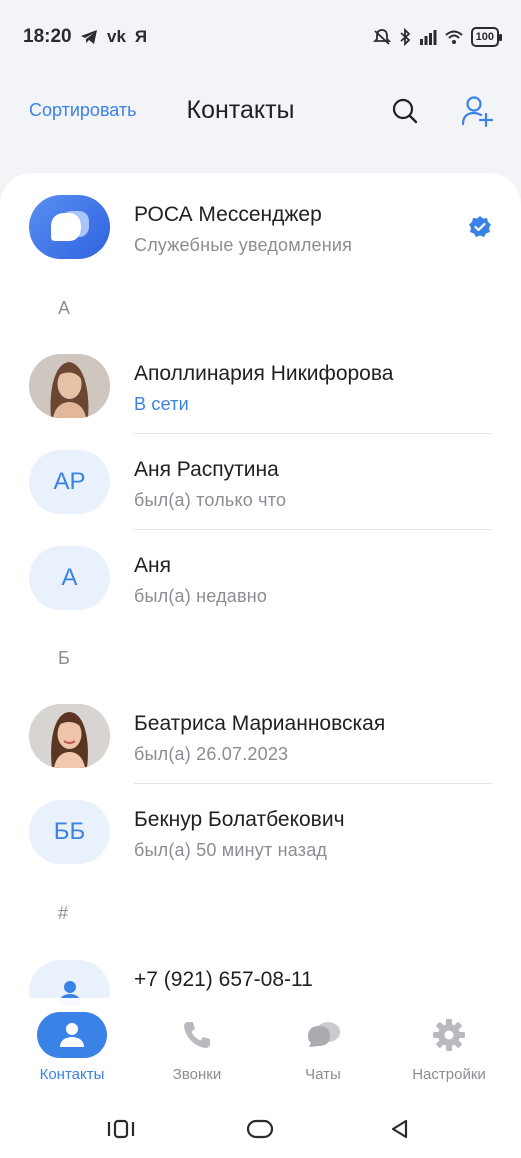 The image size is (521, 1158). I want to click on avatar-initials: А, so click(69, 578).